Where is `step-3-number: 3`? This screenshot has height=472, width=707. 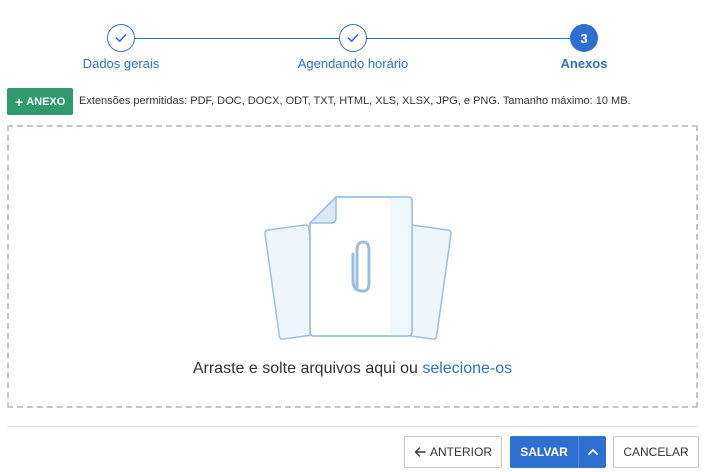
step-3-number: 3 is located at coordinates (584, 38).